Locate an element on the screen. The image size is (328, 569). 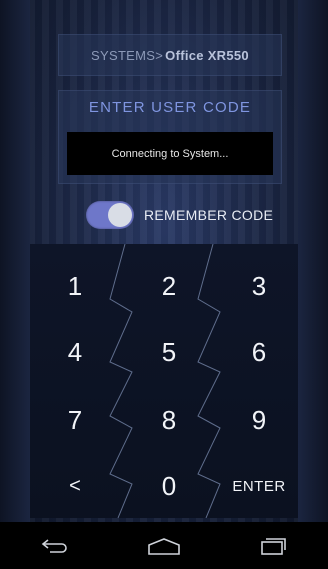
home-button is located at coordinates (164, 546).